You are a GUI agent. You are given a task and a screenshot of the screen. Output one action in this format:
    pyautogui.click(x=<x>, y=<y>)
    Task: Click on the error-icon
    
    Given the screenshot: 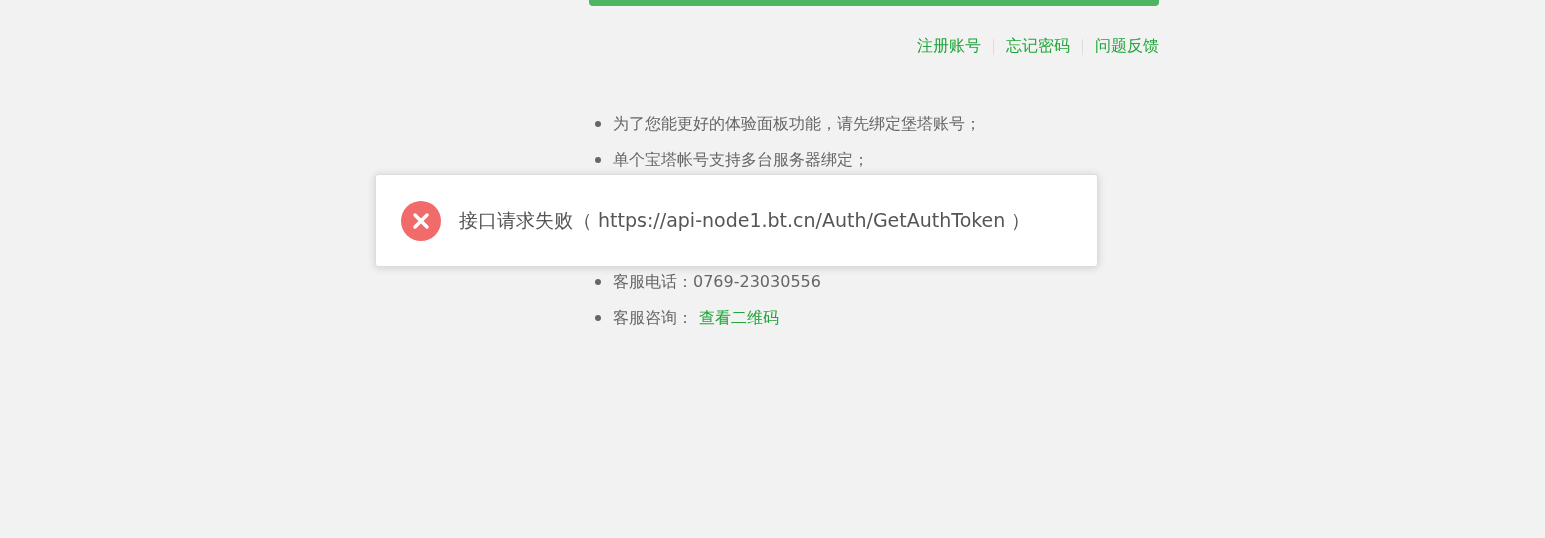 What is the action you would take?
    pyautogui.click(x=421, y=220)
    